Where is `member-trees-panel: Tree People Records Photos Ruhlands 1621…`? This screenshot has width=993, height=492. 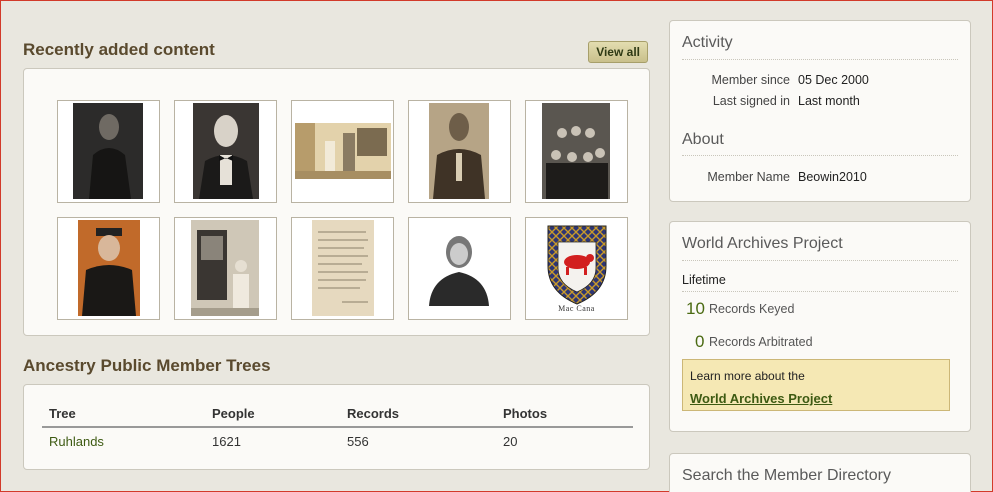 member-trees-panel: Tree People Records Photos Ruhlands 1621… is located at coordinates (336, 427).